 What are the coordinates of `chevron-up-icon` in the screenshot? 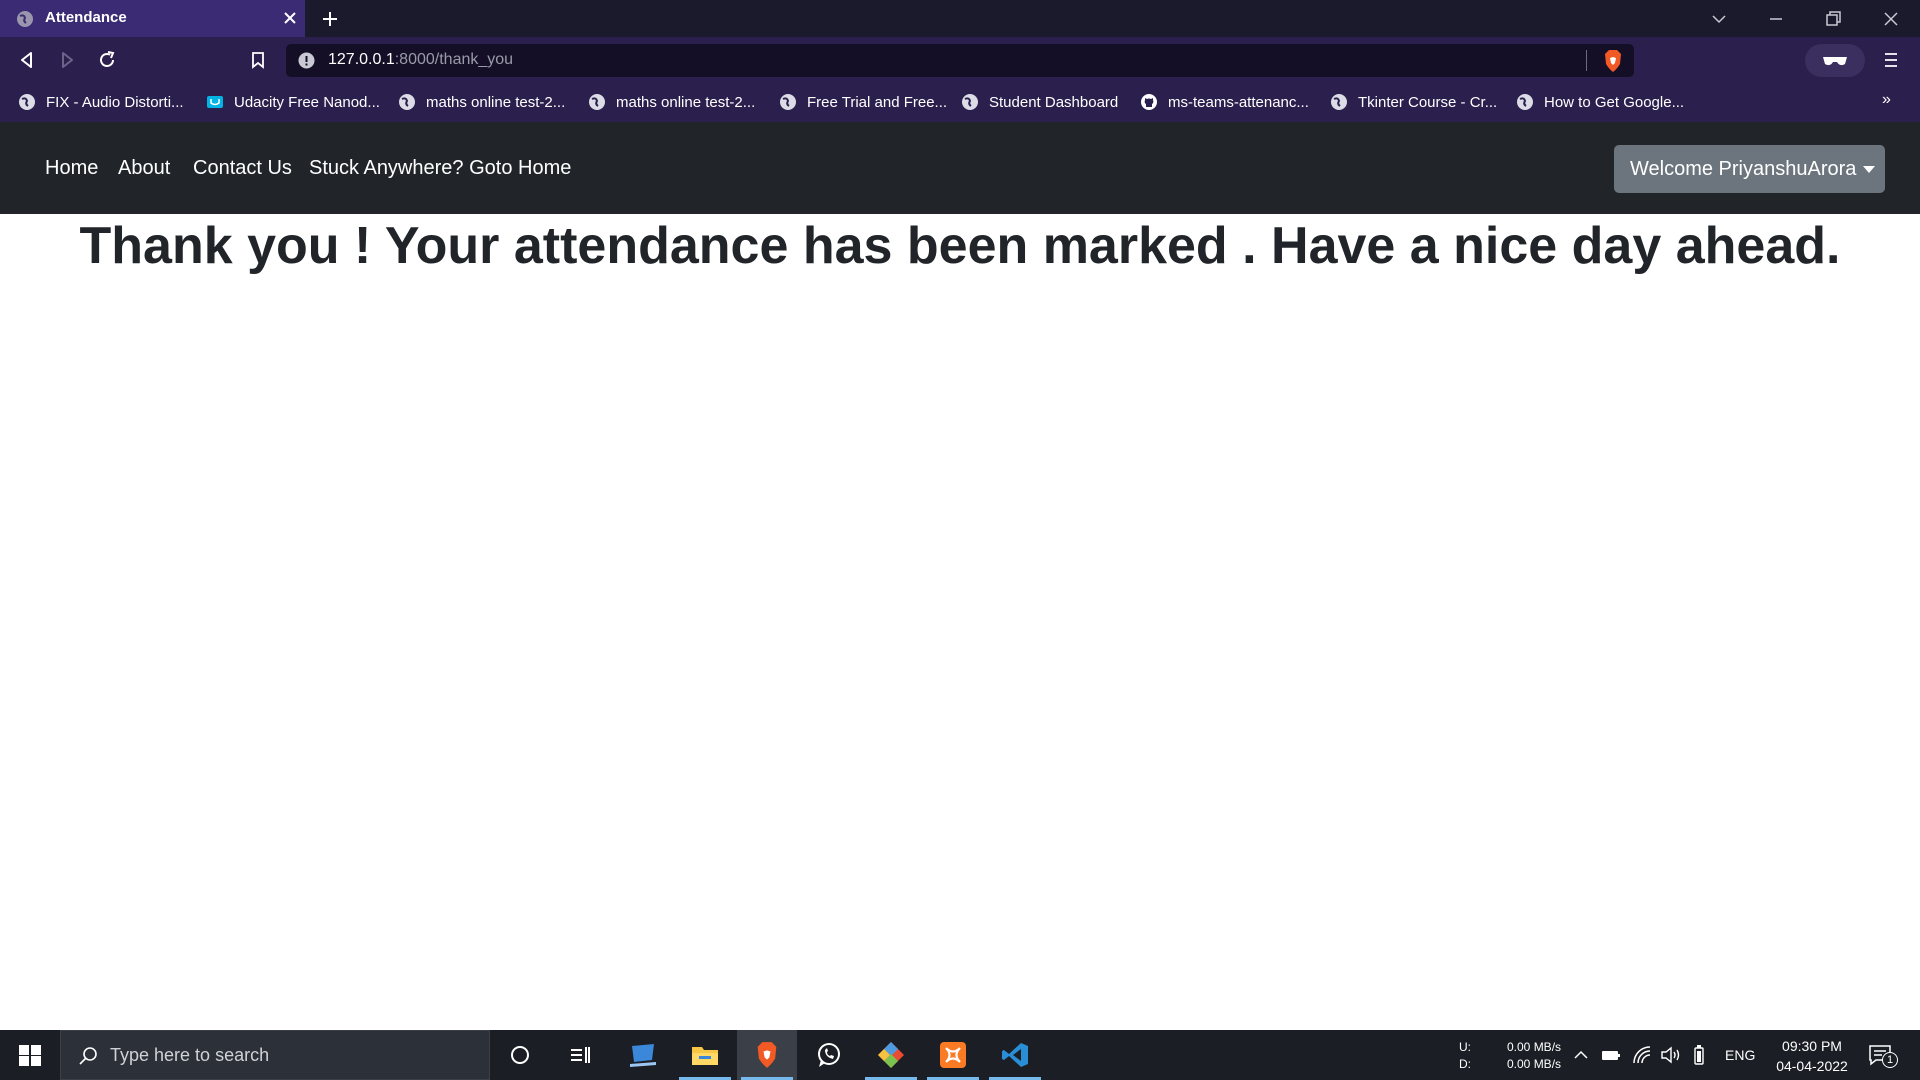 It's located at (1581, 1055).